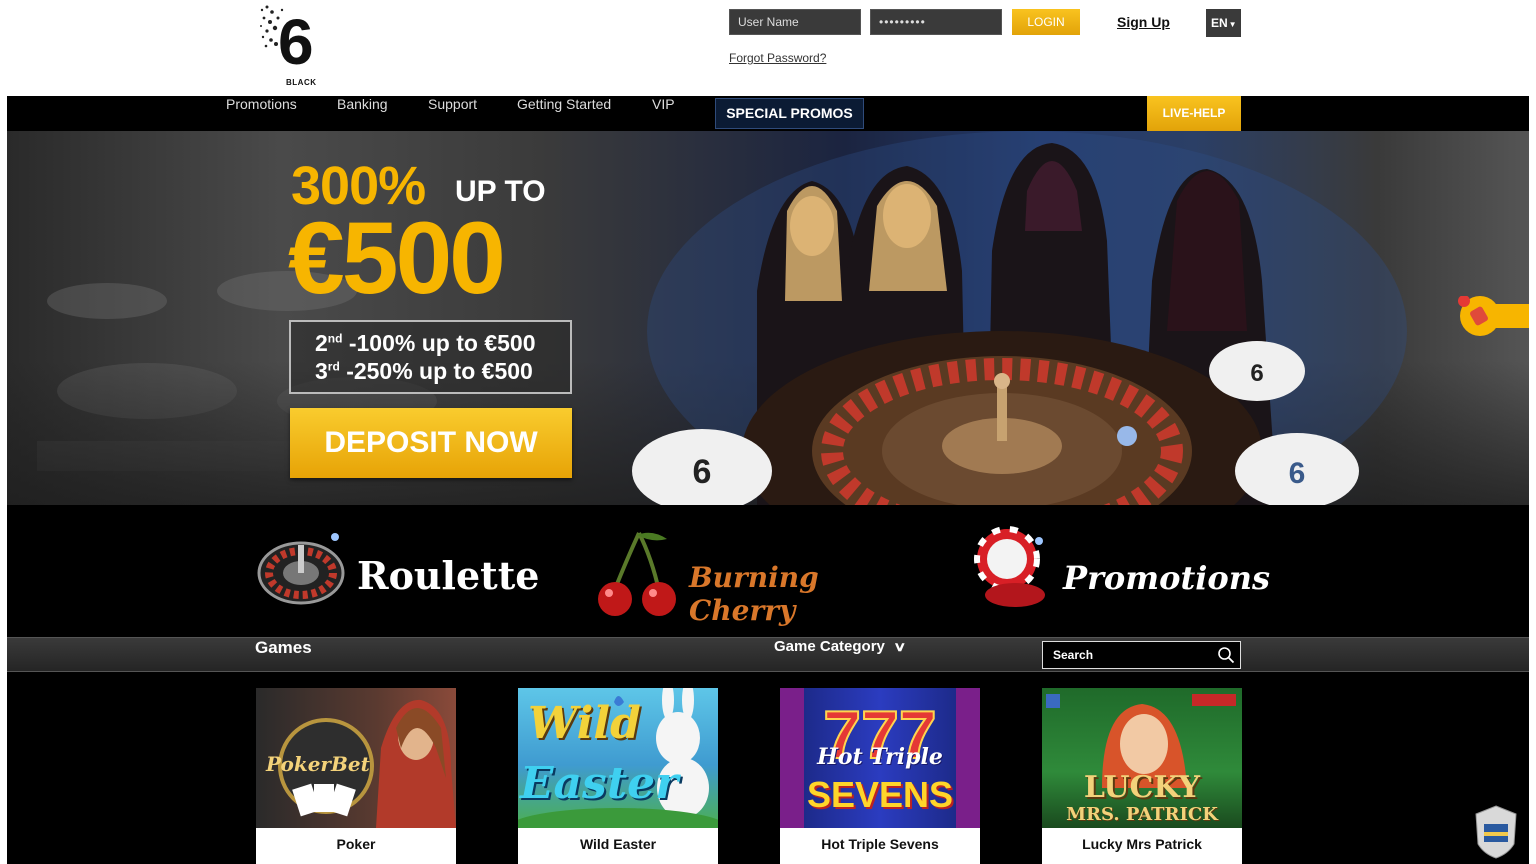 The image size is (1536, 864). What do you see at coordinates (1194, 113) in the screenshot?
I see `live-help-button: LIVE-HELP` at bounding box center [1194, 113].